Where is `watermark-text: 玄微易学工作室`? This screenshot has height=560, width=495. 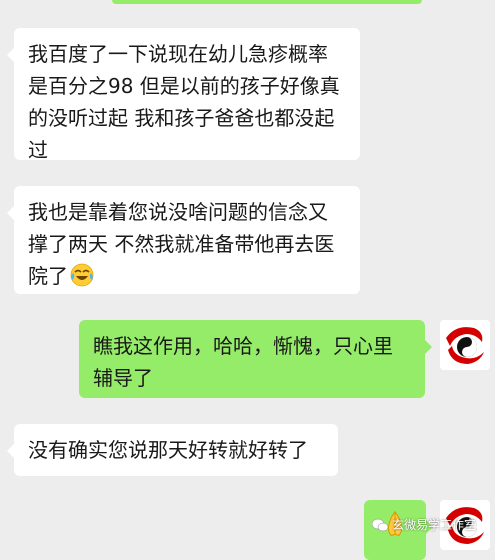 watermark-text: 玄微易学工作室 is located at coordinates (434, 525).